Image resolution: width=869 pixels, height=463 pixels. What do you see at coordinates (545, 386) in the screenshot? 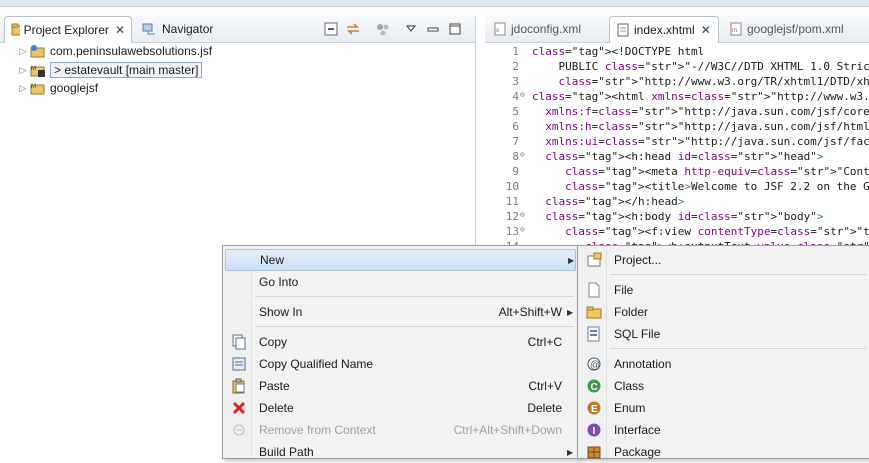
I see `menu-item-shortcut: Ctrl+V` at bounding box center [545, 386].